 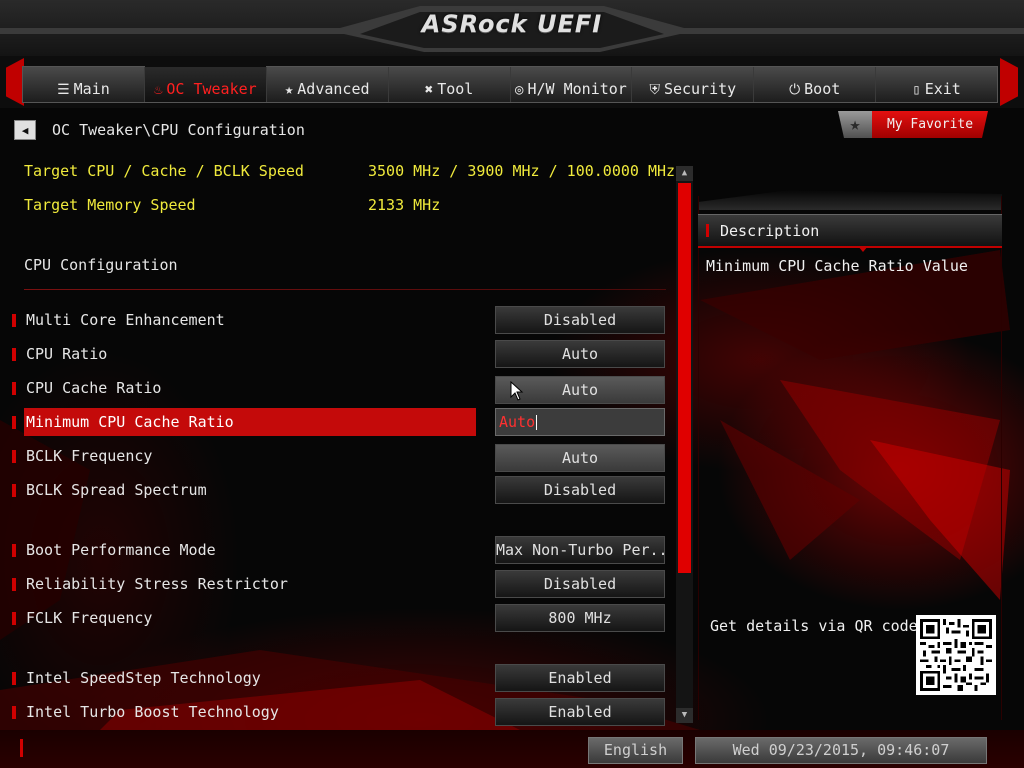 I want to click on qr-code-label: Get details via QR code, so click(x=814, y=626).